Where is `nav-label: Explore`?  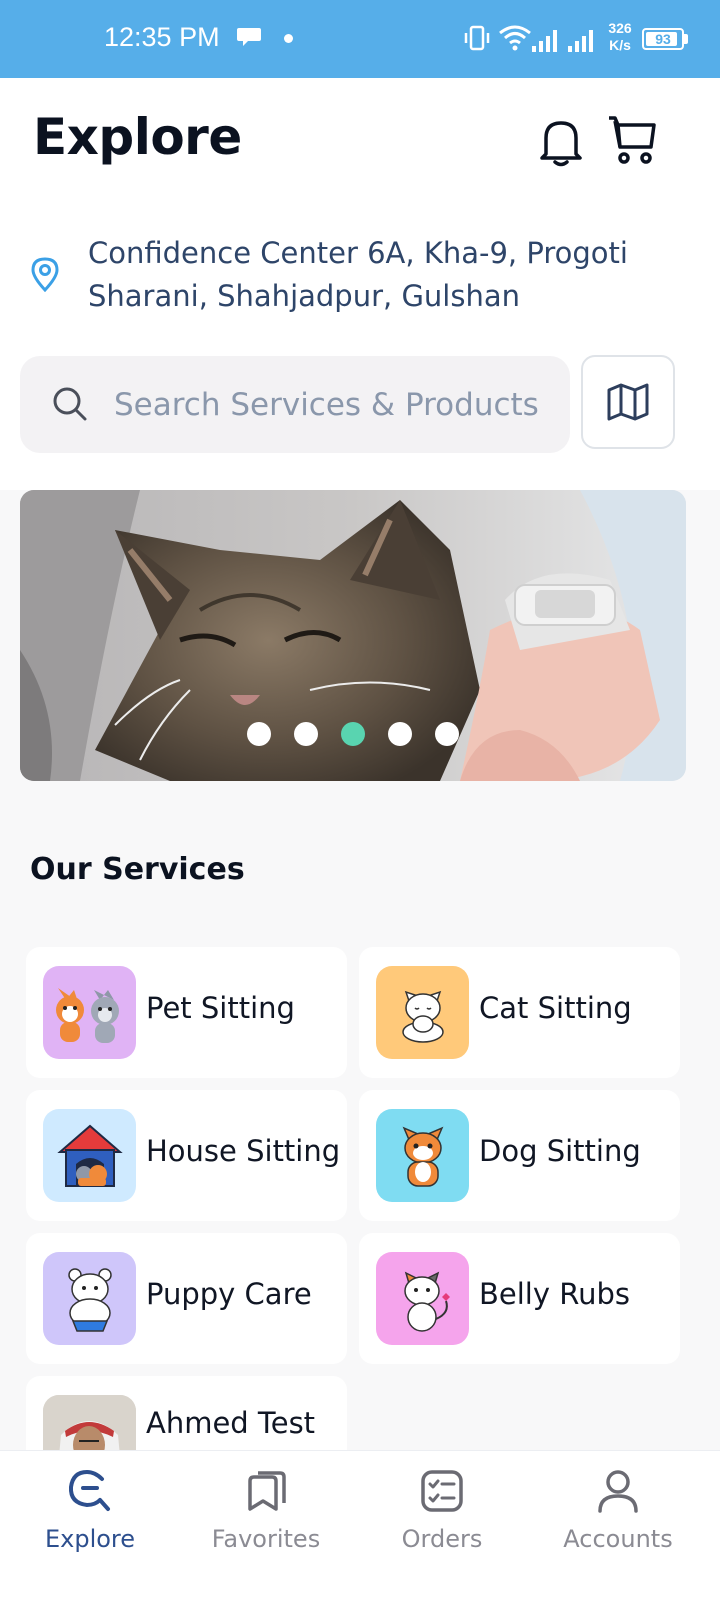
nav-label: Explore is located at coordinates (90, 1539).